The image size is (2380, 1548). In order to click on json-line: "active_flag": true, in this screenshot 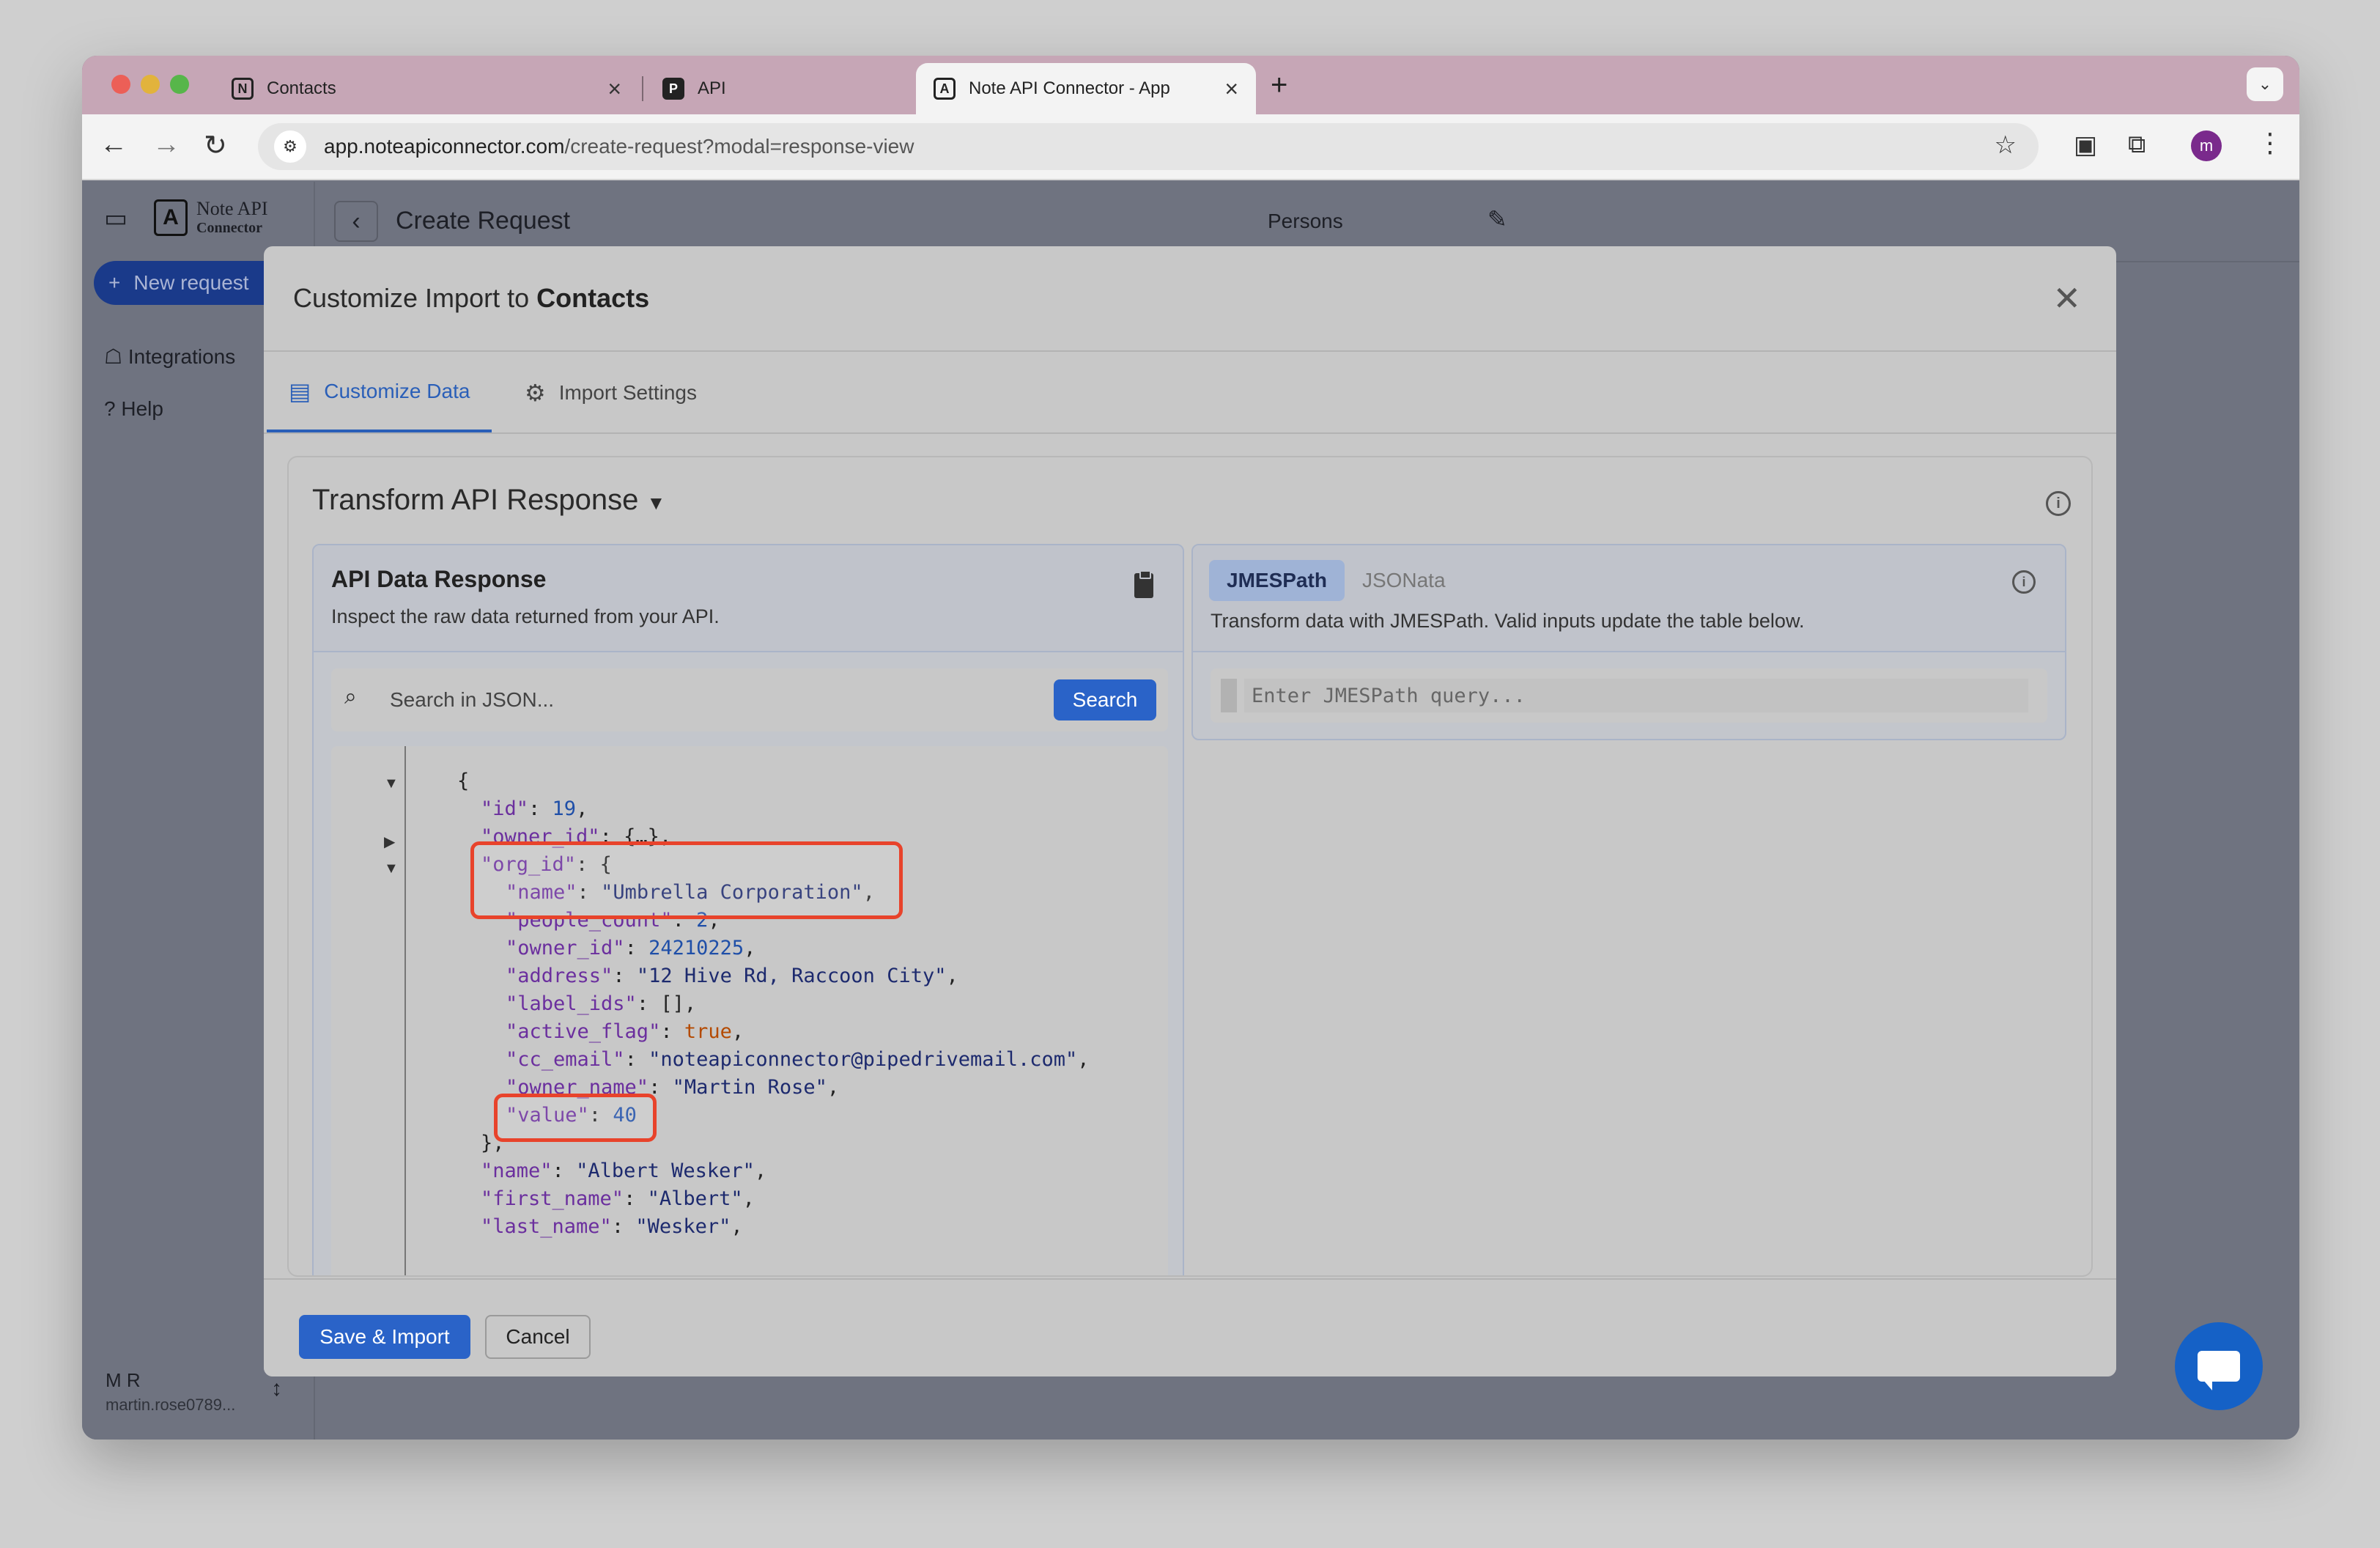, I will do `click(625, 1031)`.